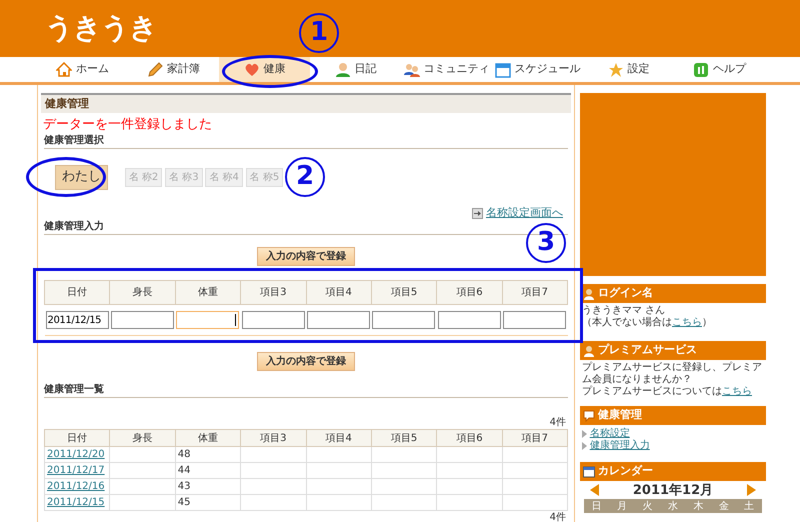  I want to click on user-name: うきうきママ さん, so click(624, 310).